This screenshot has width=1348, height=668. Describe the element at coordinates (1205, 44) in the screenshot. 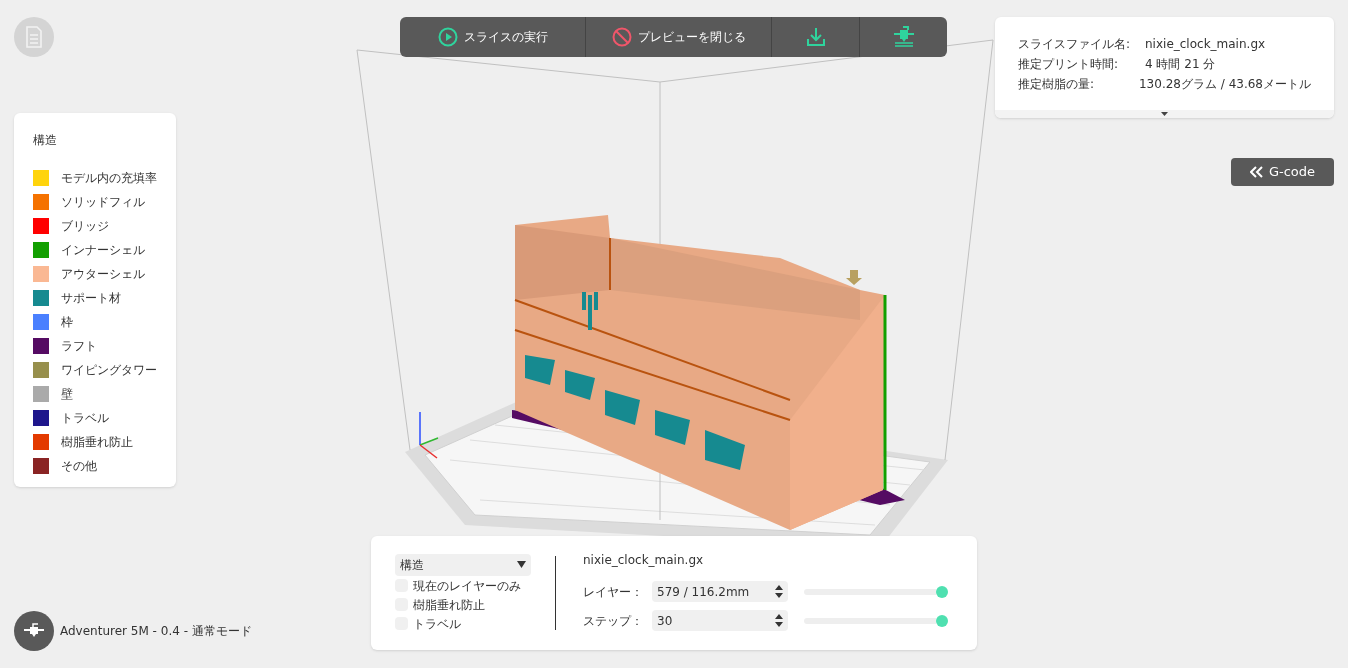

I see `info-value: nixie_clock_main.gx` at that location.